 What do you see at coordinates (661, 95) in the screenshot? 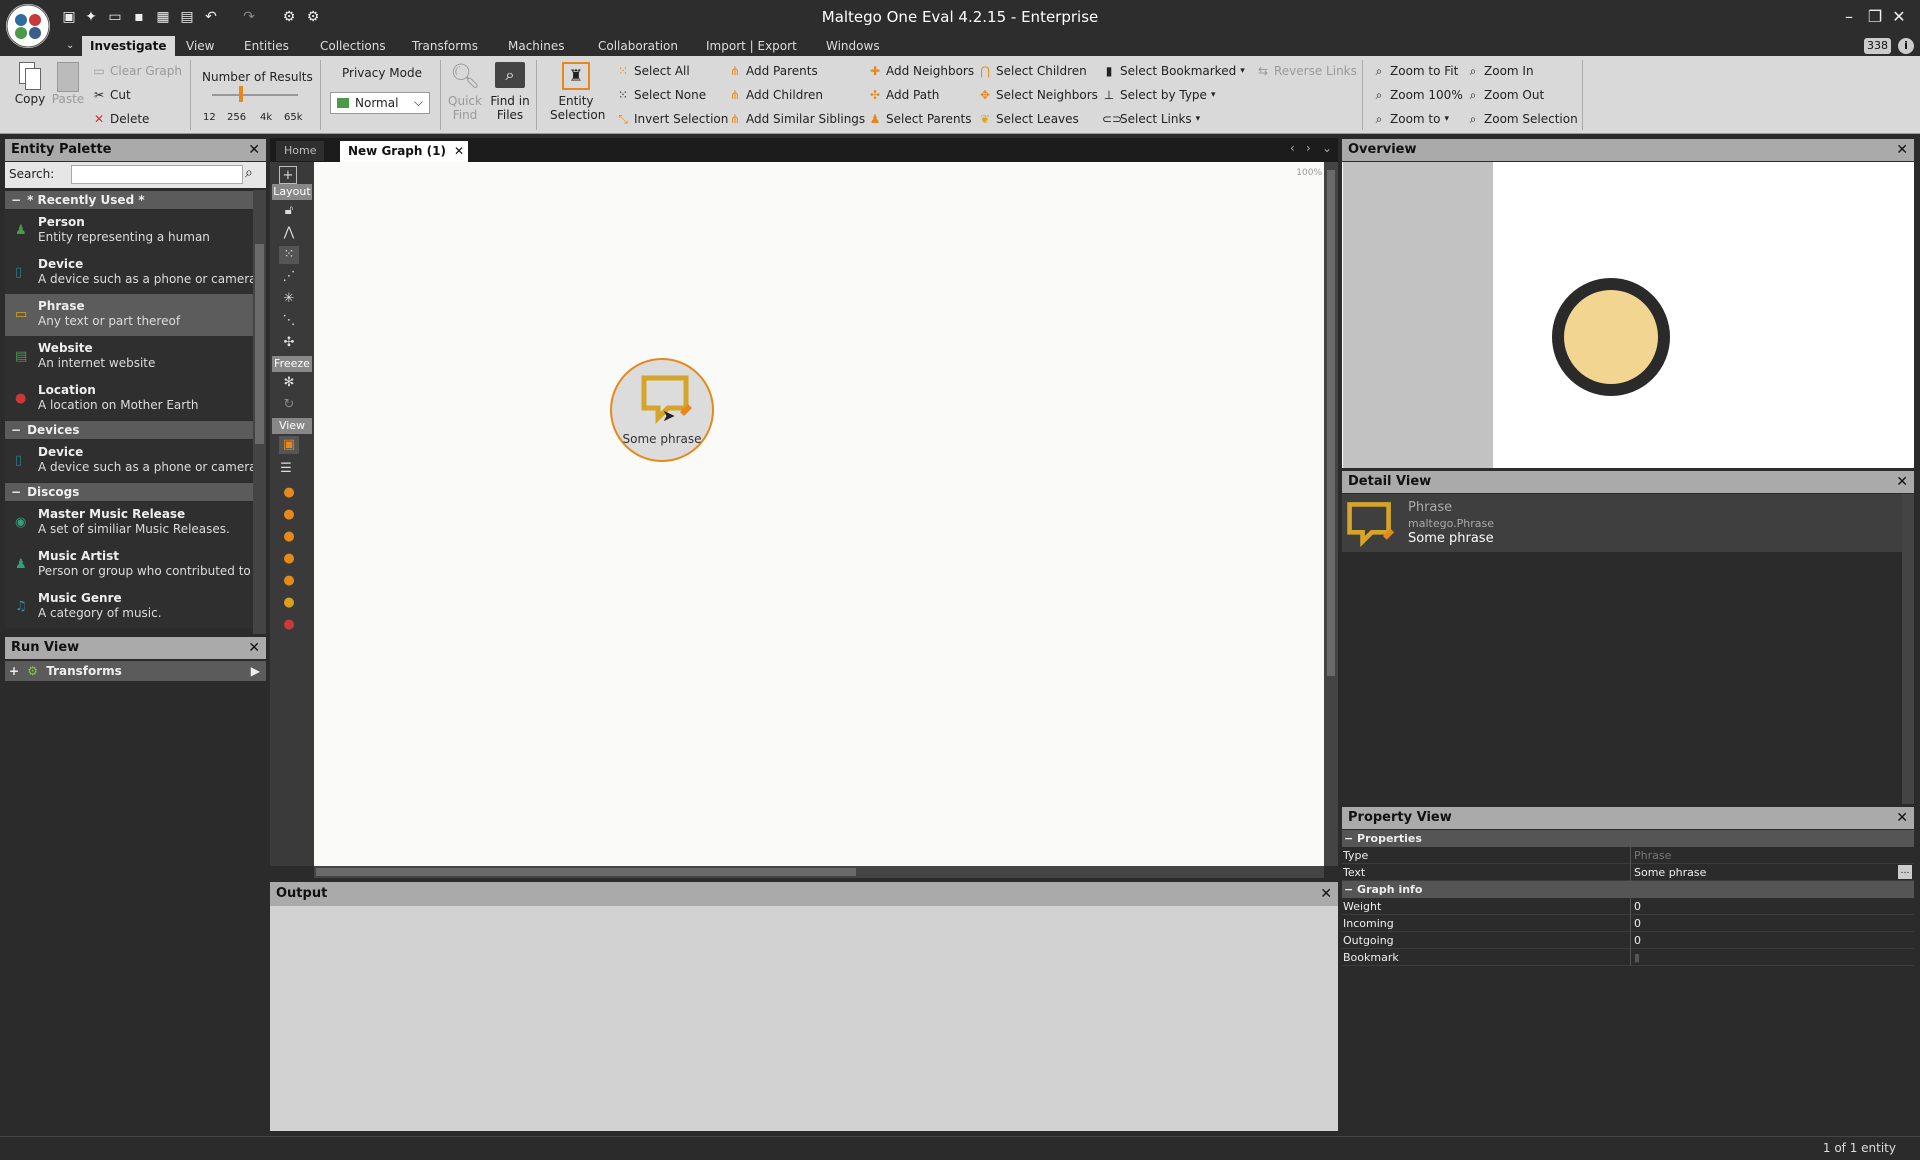
I see `select-none-button: ⁙ Select None` at bounding box center [661, 95].